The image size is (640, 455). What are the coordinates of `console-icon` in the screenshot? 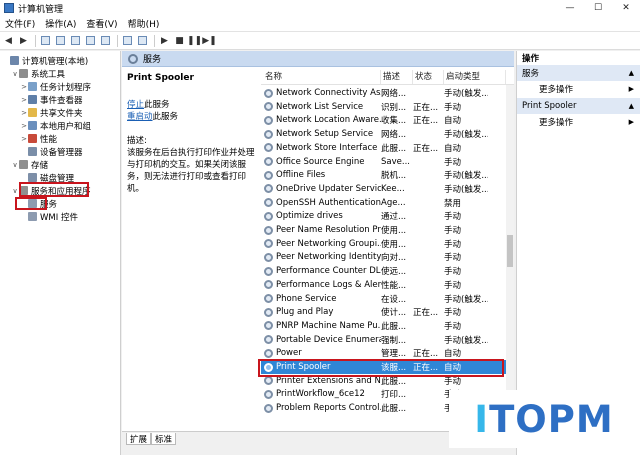 It's located at (142, 40).